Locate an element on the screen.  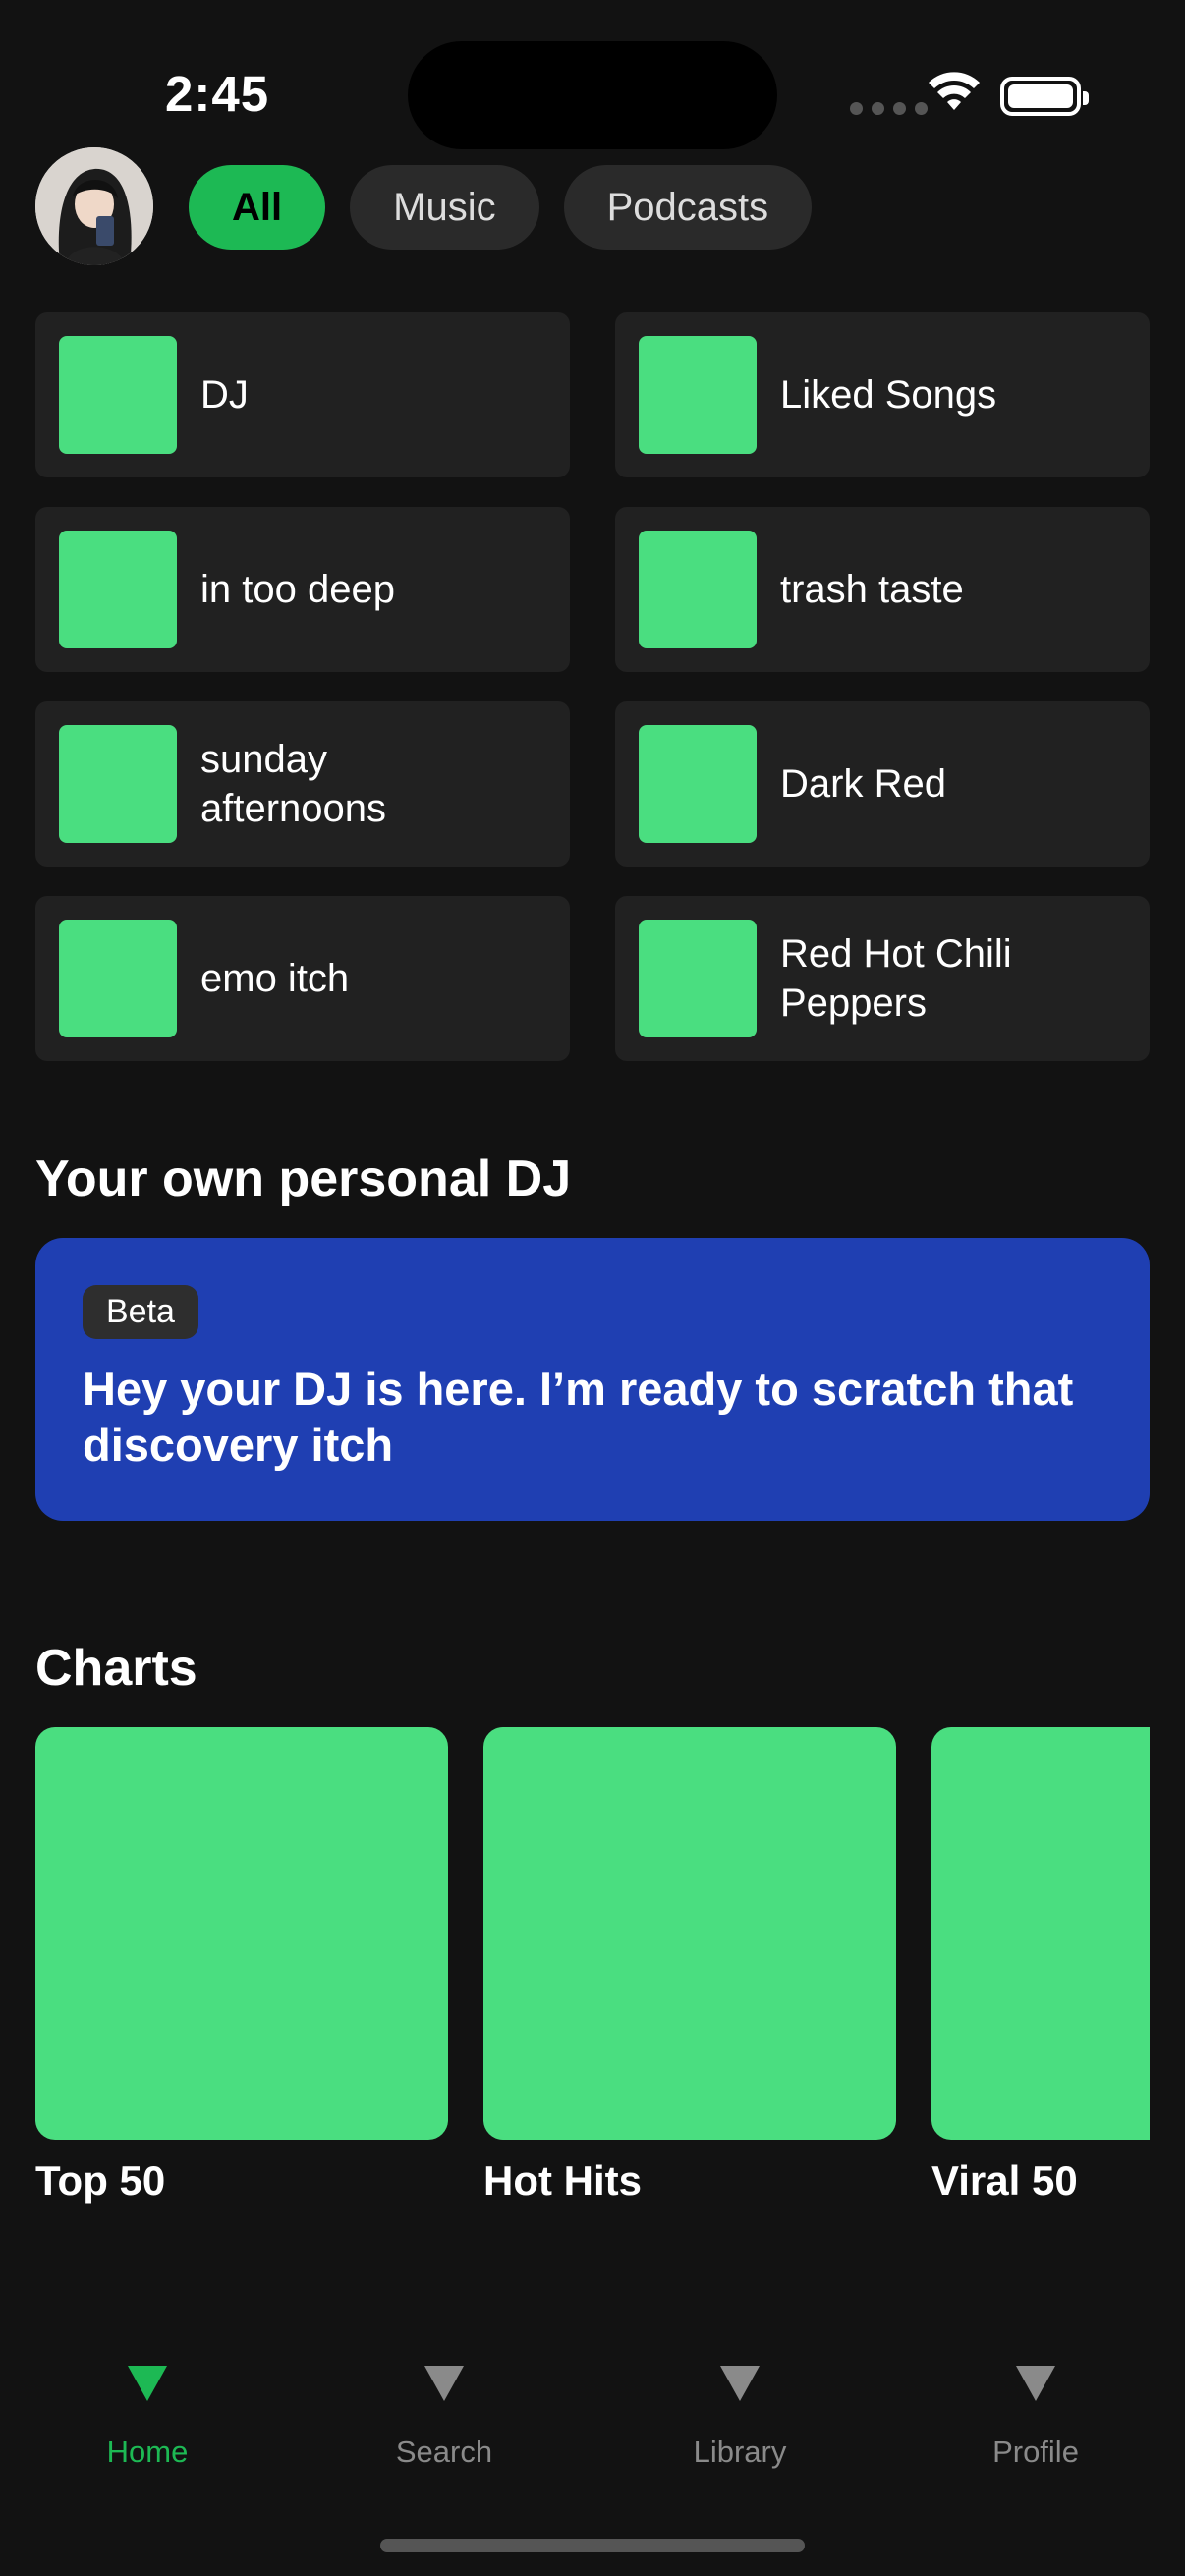
shortcut-label: DJ is located at coordinates (225, 395).